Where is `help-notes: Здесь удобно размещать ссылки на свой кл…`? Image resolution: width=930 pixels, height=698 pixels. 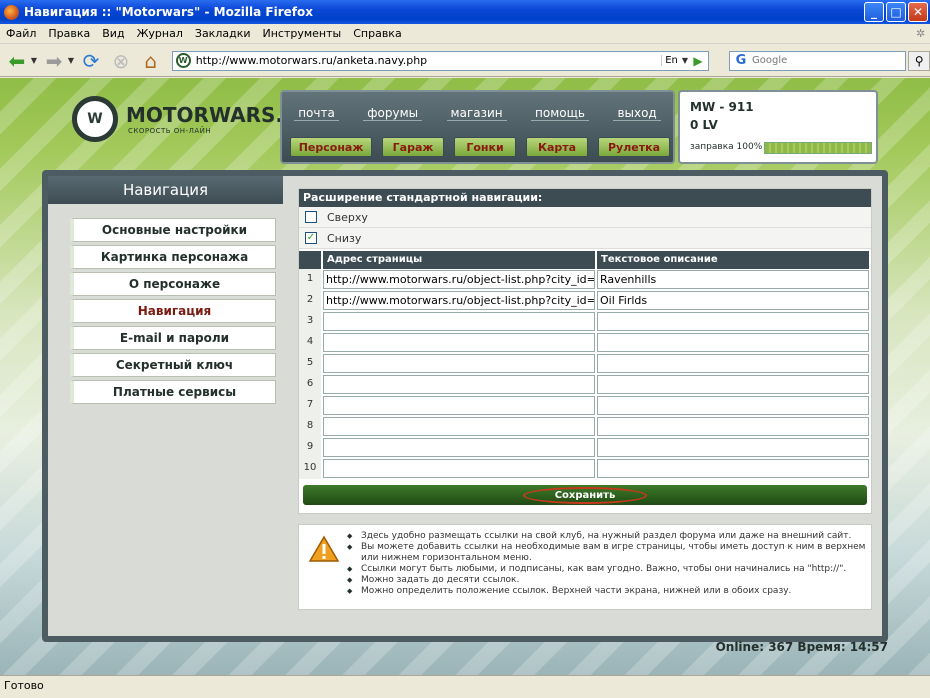 help-notes: Здесь удобно размещать ссылки на свой кл… is located at coordinates (585, 567).